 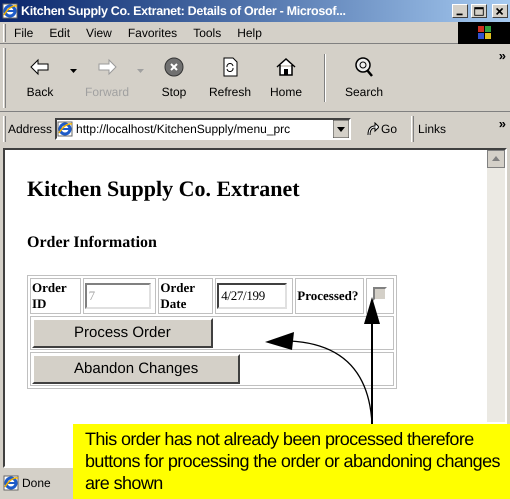 What do you see at coordinates (178, 296) in the screenshot?
I see `field-label: Order Date` at bounding box center [178, 296].